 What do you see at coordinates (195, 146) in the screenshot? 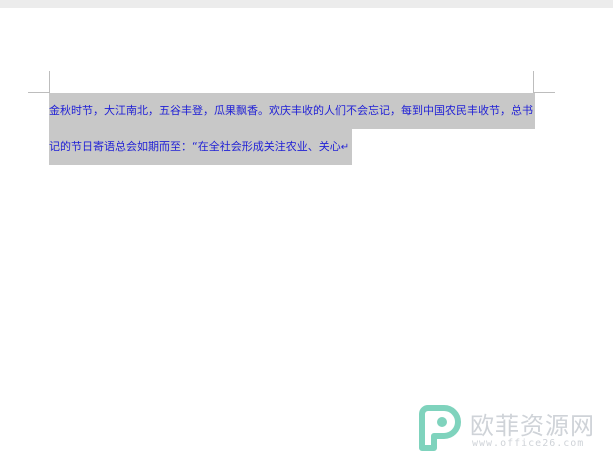
I see `selected-text-line-2-content: 记的节日寄语总会如期而至：“在全社会形成关注农业、关心` at bounding box center [195, 146].